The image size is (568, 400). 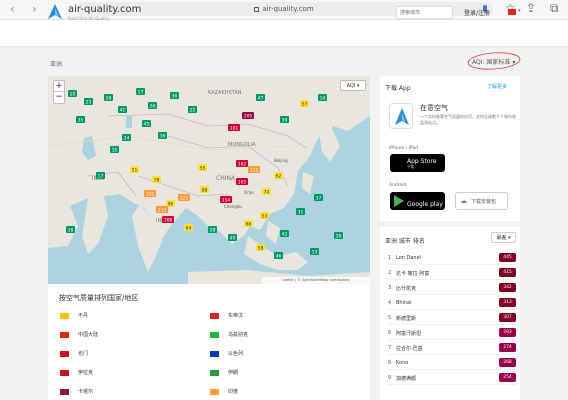 What do you see at coordinates (452, 273) in the screenshot?
I see `ranking-row: 2 达卡·喀拉-阿富 415` at bounding box center [452, 273].